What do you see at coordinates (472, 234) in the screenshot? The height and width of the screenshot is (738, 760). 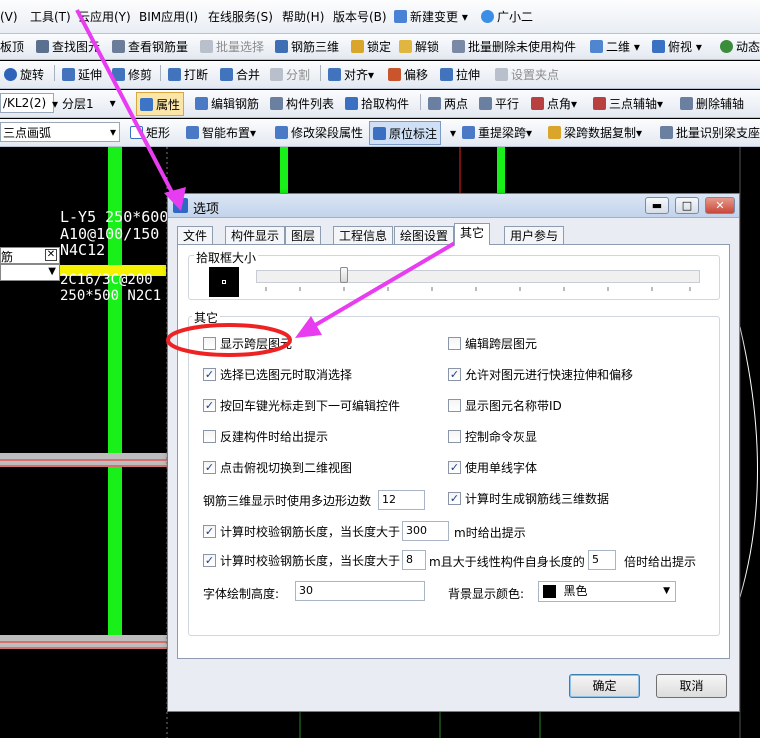 I see `tab-other: 其它` at bounding box center [472, 234].